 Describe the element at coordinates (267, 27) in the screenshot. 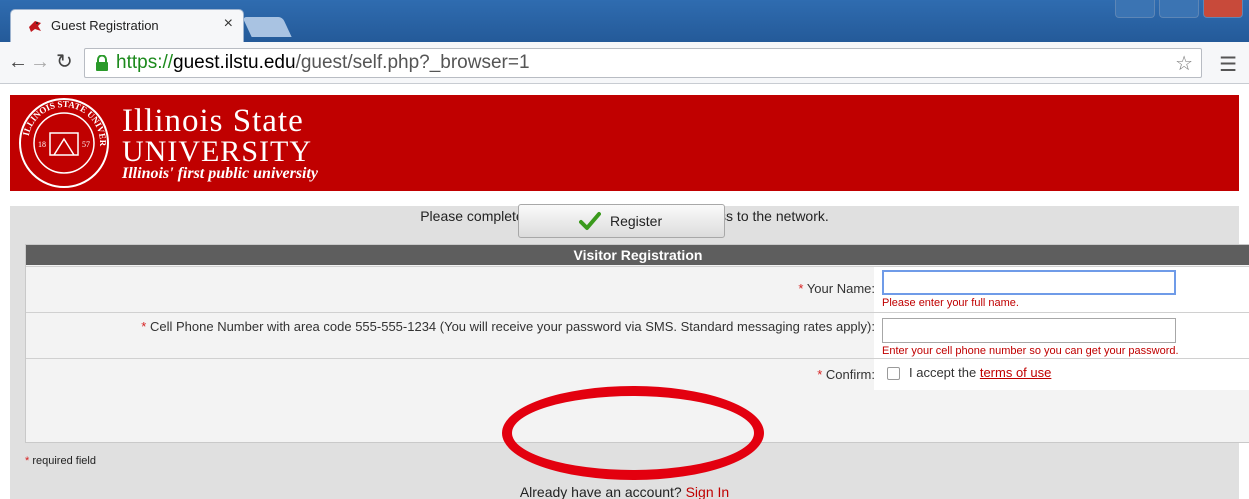

I see `new-tab-button` at that location.